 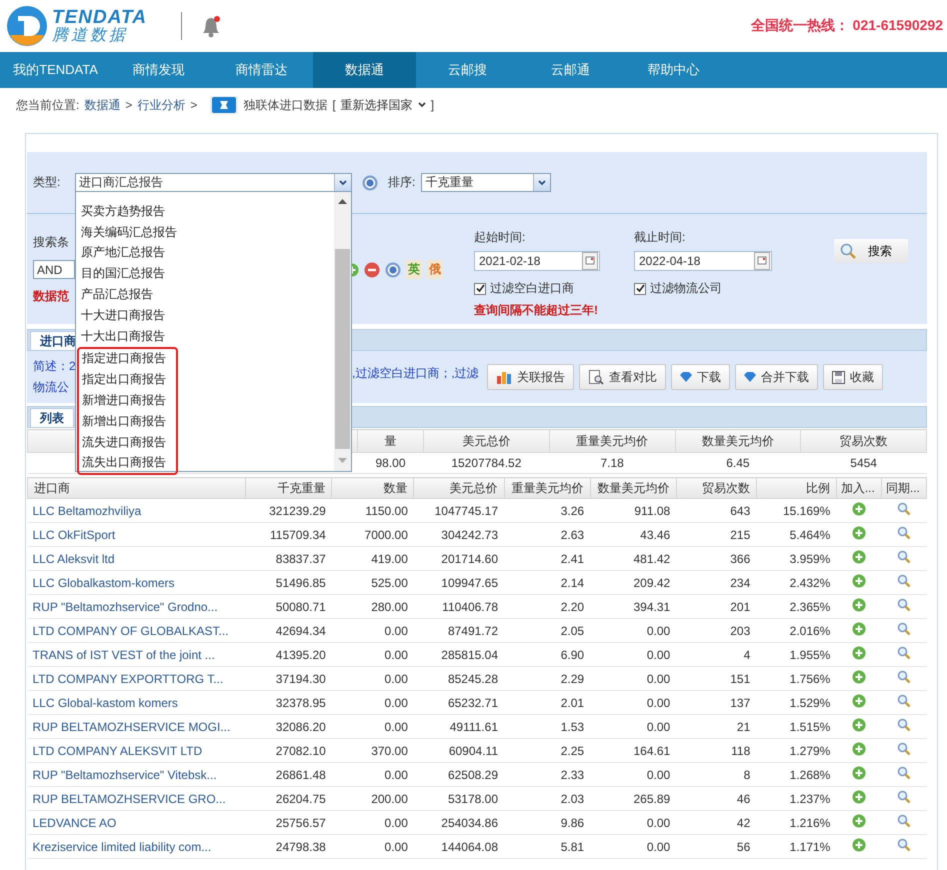 I want to click on table-cell: 65232.71, so click(x=459, y=702).